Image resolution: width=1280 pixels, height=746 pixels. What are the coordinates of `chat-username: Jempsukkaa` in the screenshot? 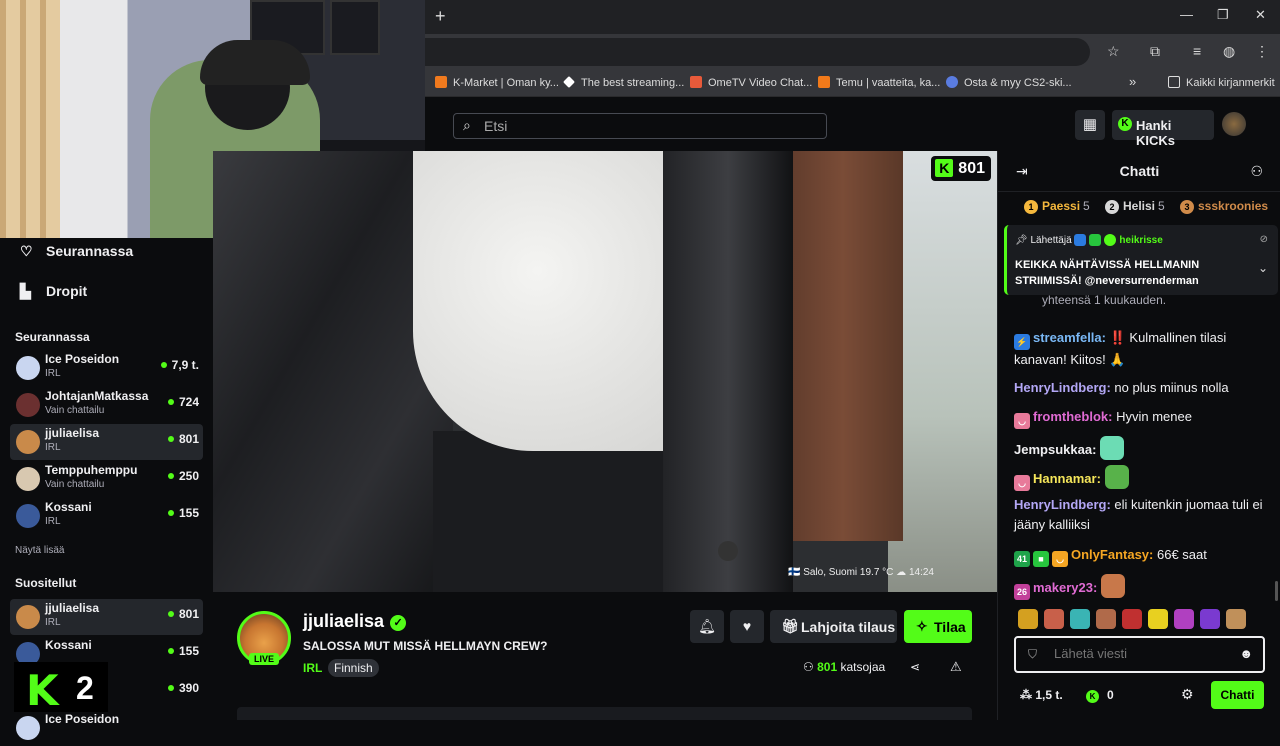 It's located at (1053, 449).